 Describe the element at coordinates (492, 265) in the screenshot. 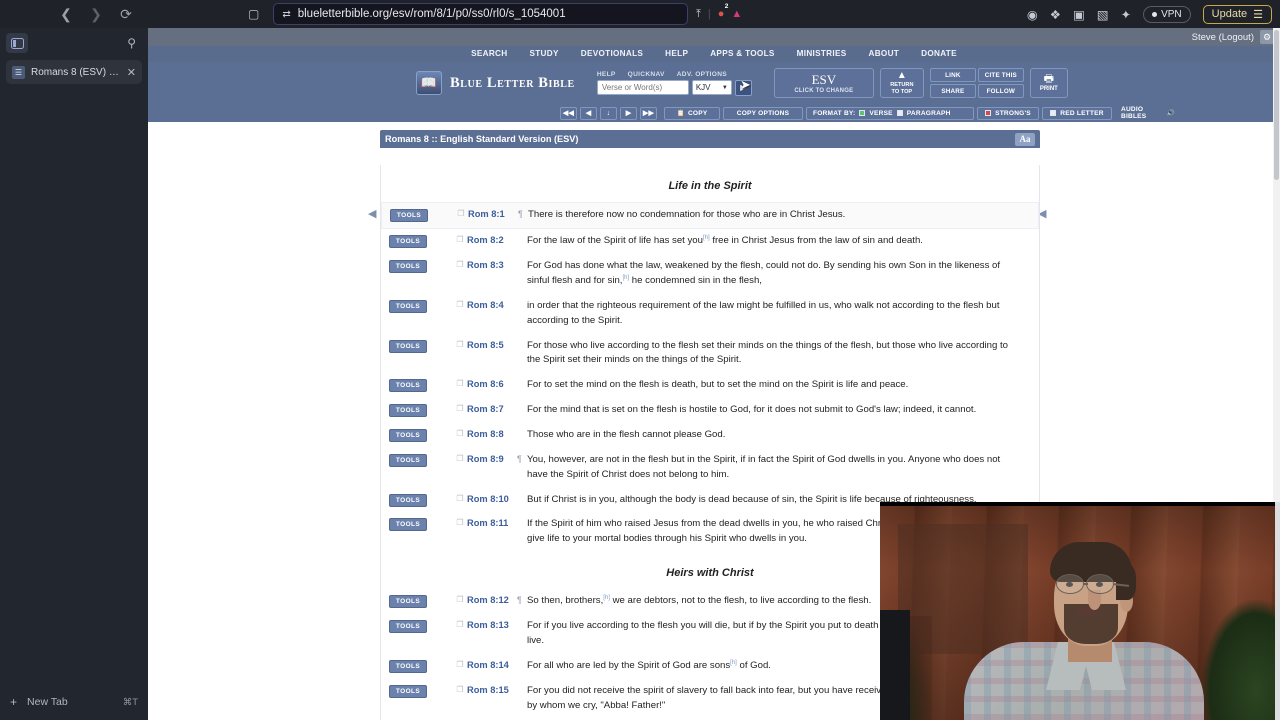

I see `verse-reference: Rom 8:3` at that location.